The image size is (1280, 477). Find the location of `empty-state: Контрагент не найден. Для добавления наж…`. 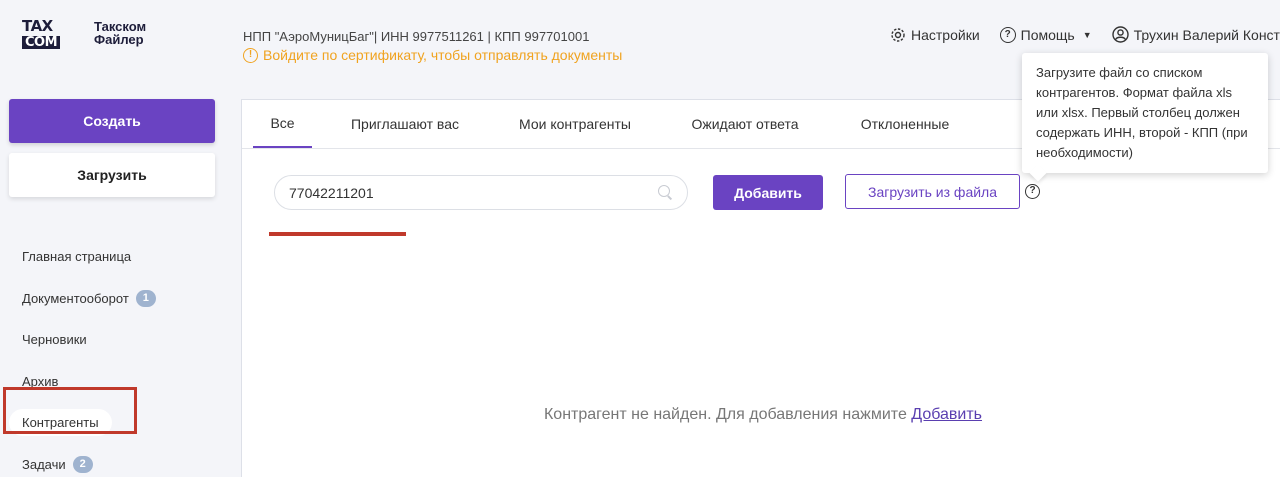

empty-state: Контрагент не найден. Для добавления наж… is located at coordinates (761, 415).